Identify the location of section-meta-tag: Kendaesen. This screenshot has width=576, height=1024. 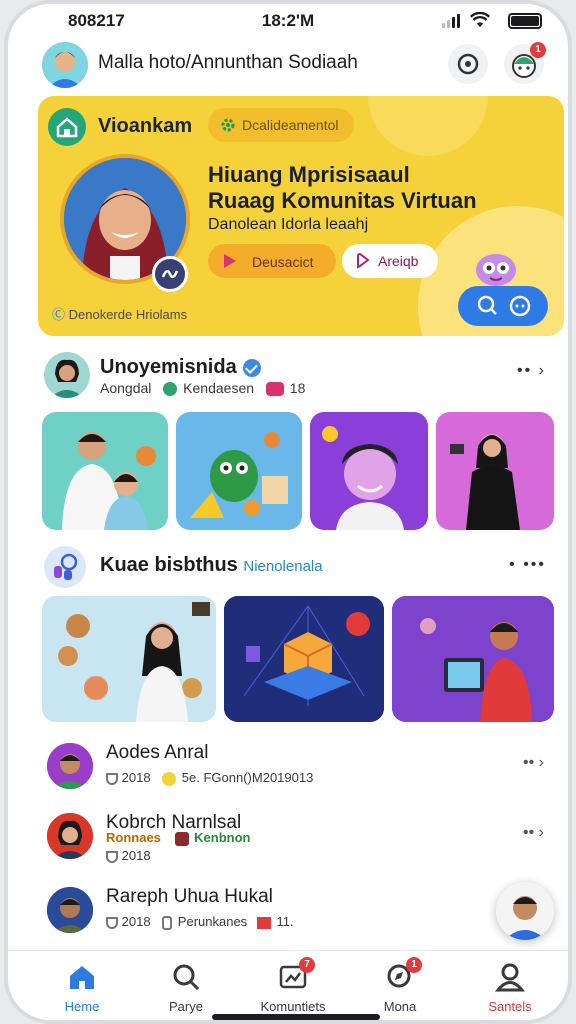
(219, 388).